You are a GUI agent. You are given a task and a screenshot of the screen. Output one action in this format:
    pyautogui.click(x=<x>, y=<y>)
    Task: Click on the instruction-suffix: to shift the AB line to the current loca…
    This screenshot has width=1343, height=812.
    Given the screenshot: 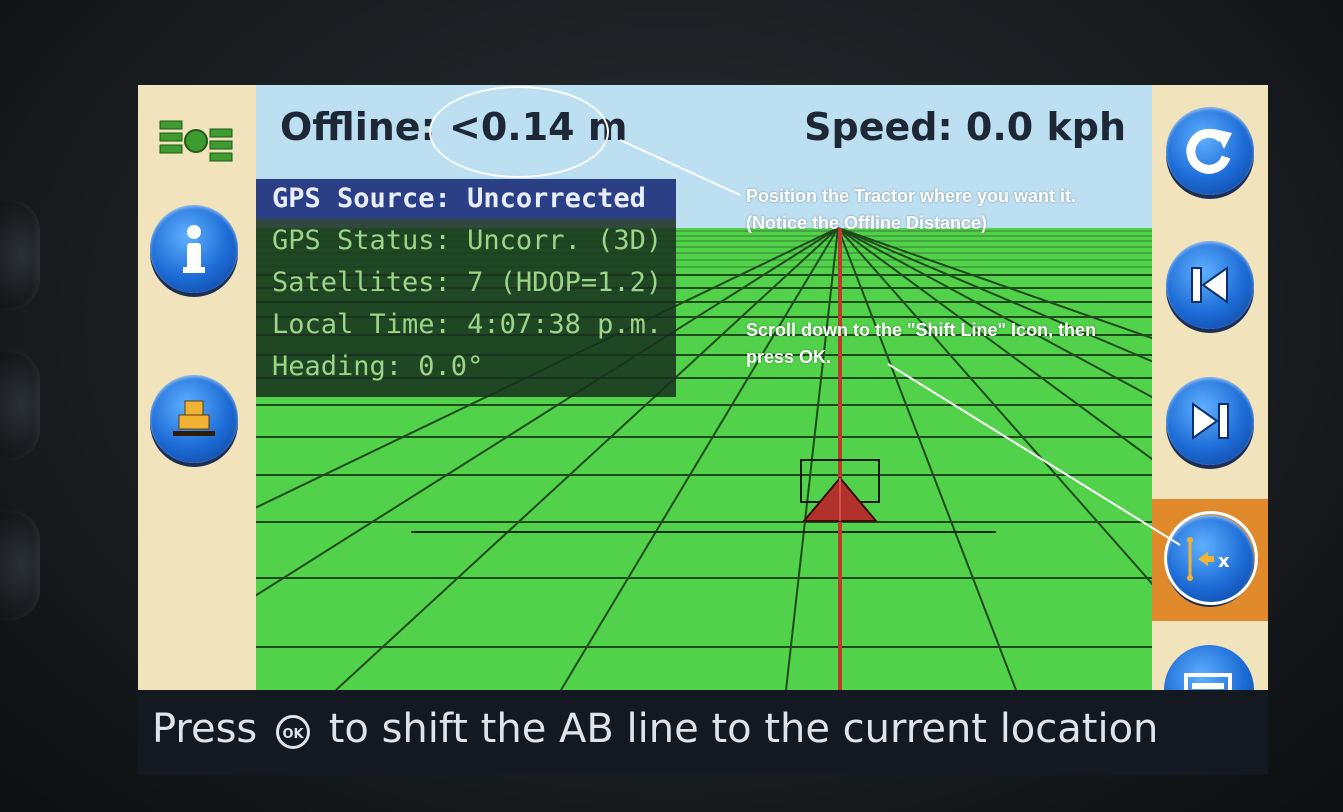 What is the action you would take?
    pyautogui.click(x=743, y=729)
    